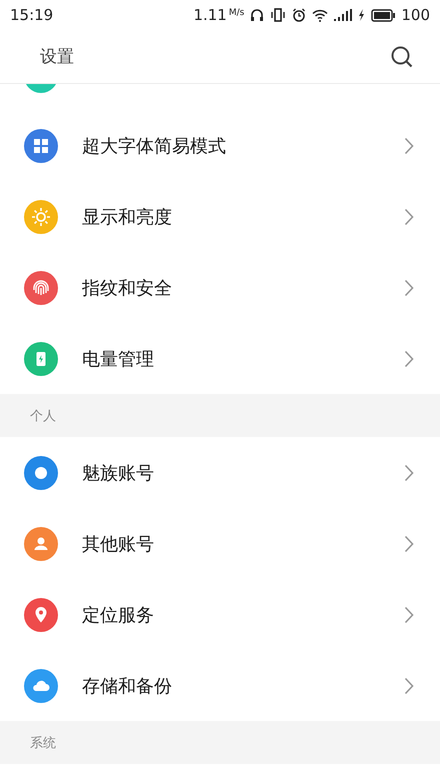 The width and height of the screenshot is (440, 782). Describe the element at coordinates (43, 743) in the screenshot. I see `section-title: 系统` at that location.